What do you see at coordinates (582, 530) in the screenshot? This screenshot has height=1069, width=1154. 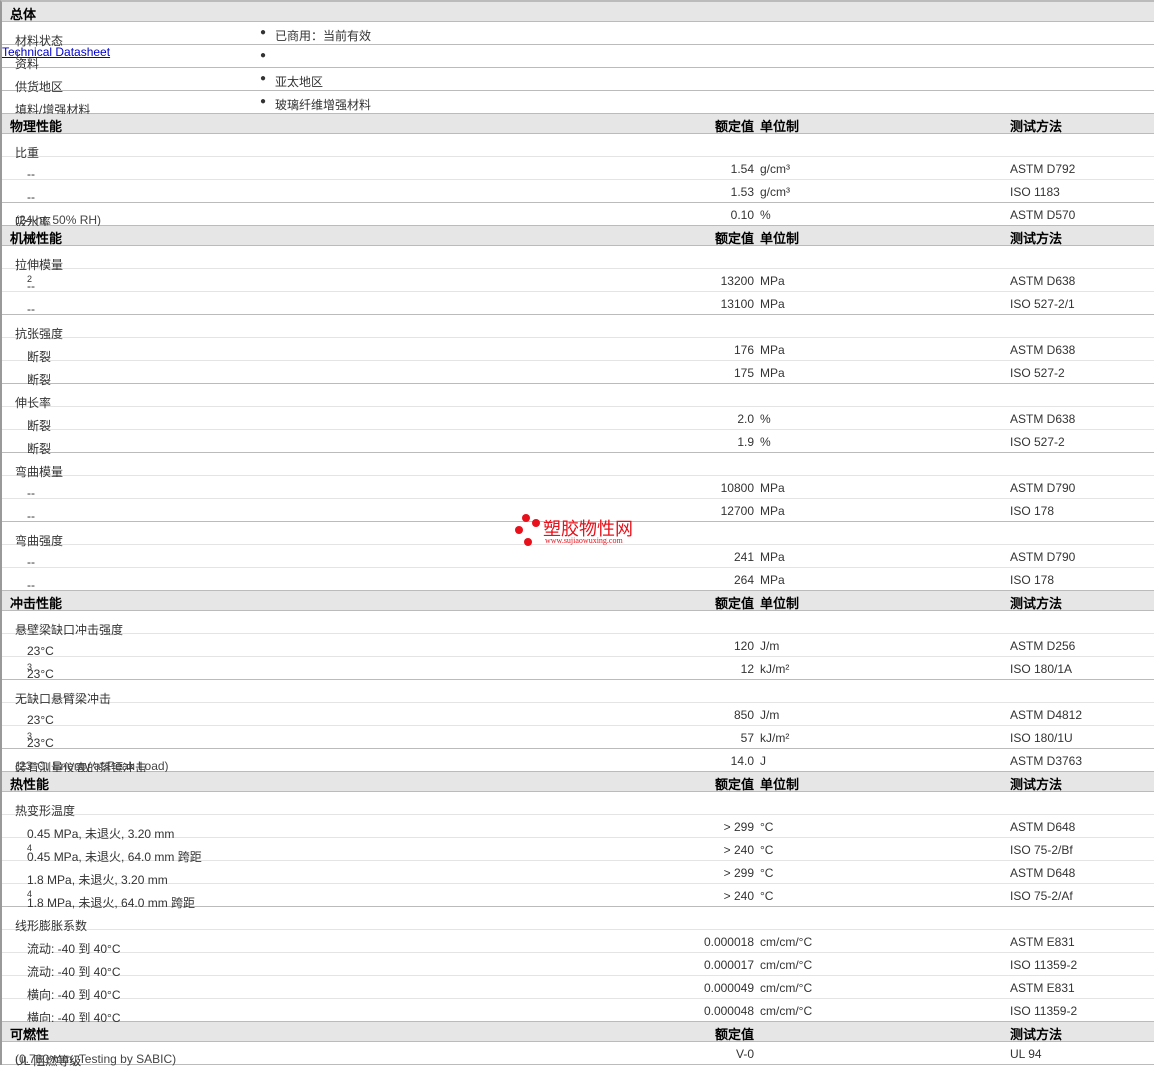 I see `watermark-logo: 塑胶物性网 www.sujiaowuxing.com` at bounding box center [582, 530].